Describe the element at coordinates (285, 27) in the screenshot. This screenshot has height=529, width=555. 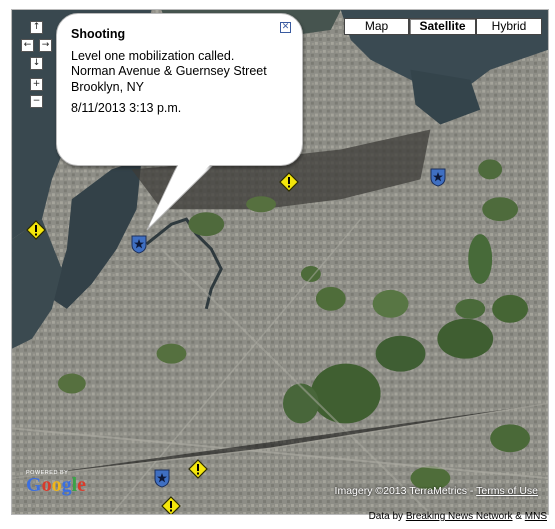
I see `close-icon: ✕` at that location.